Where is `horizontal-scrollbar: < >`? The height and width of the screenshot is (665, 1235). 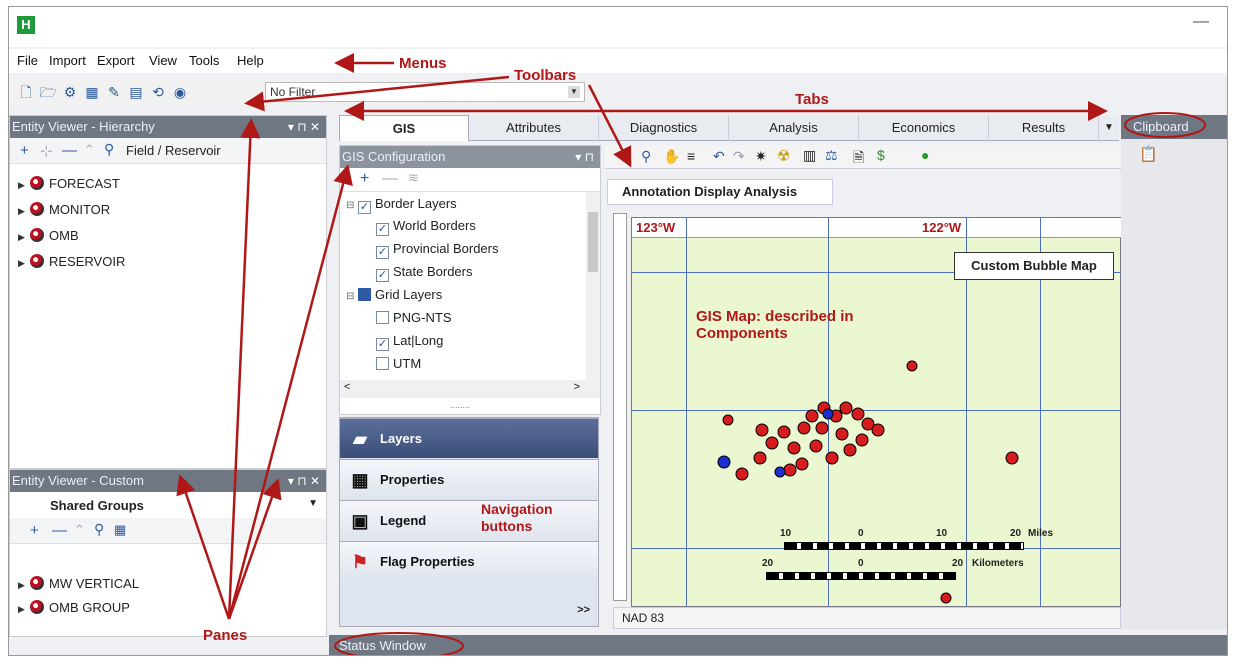
horizontal-scrollbar: < > is located at coordinates (470, 389).